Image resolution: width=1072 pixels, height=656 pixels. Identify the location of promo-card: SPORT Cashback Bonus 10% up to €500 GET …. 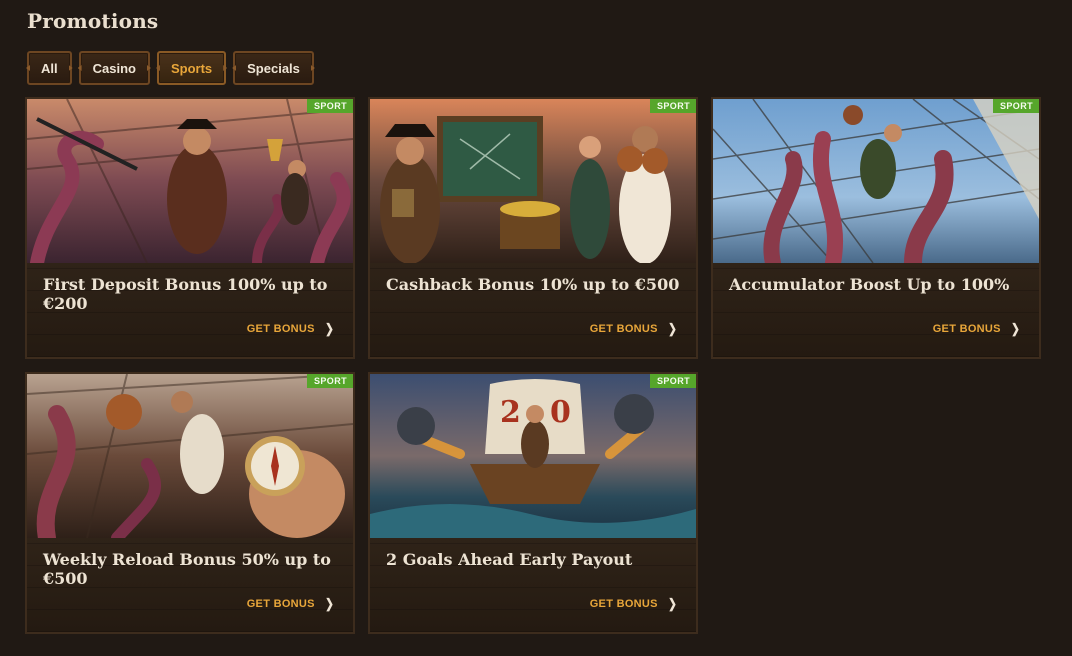
(533, 228).